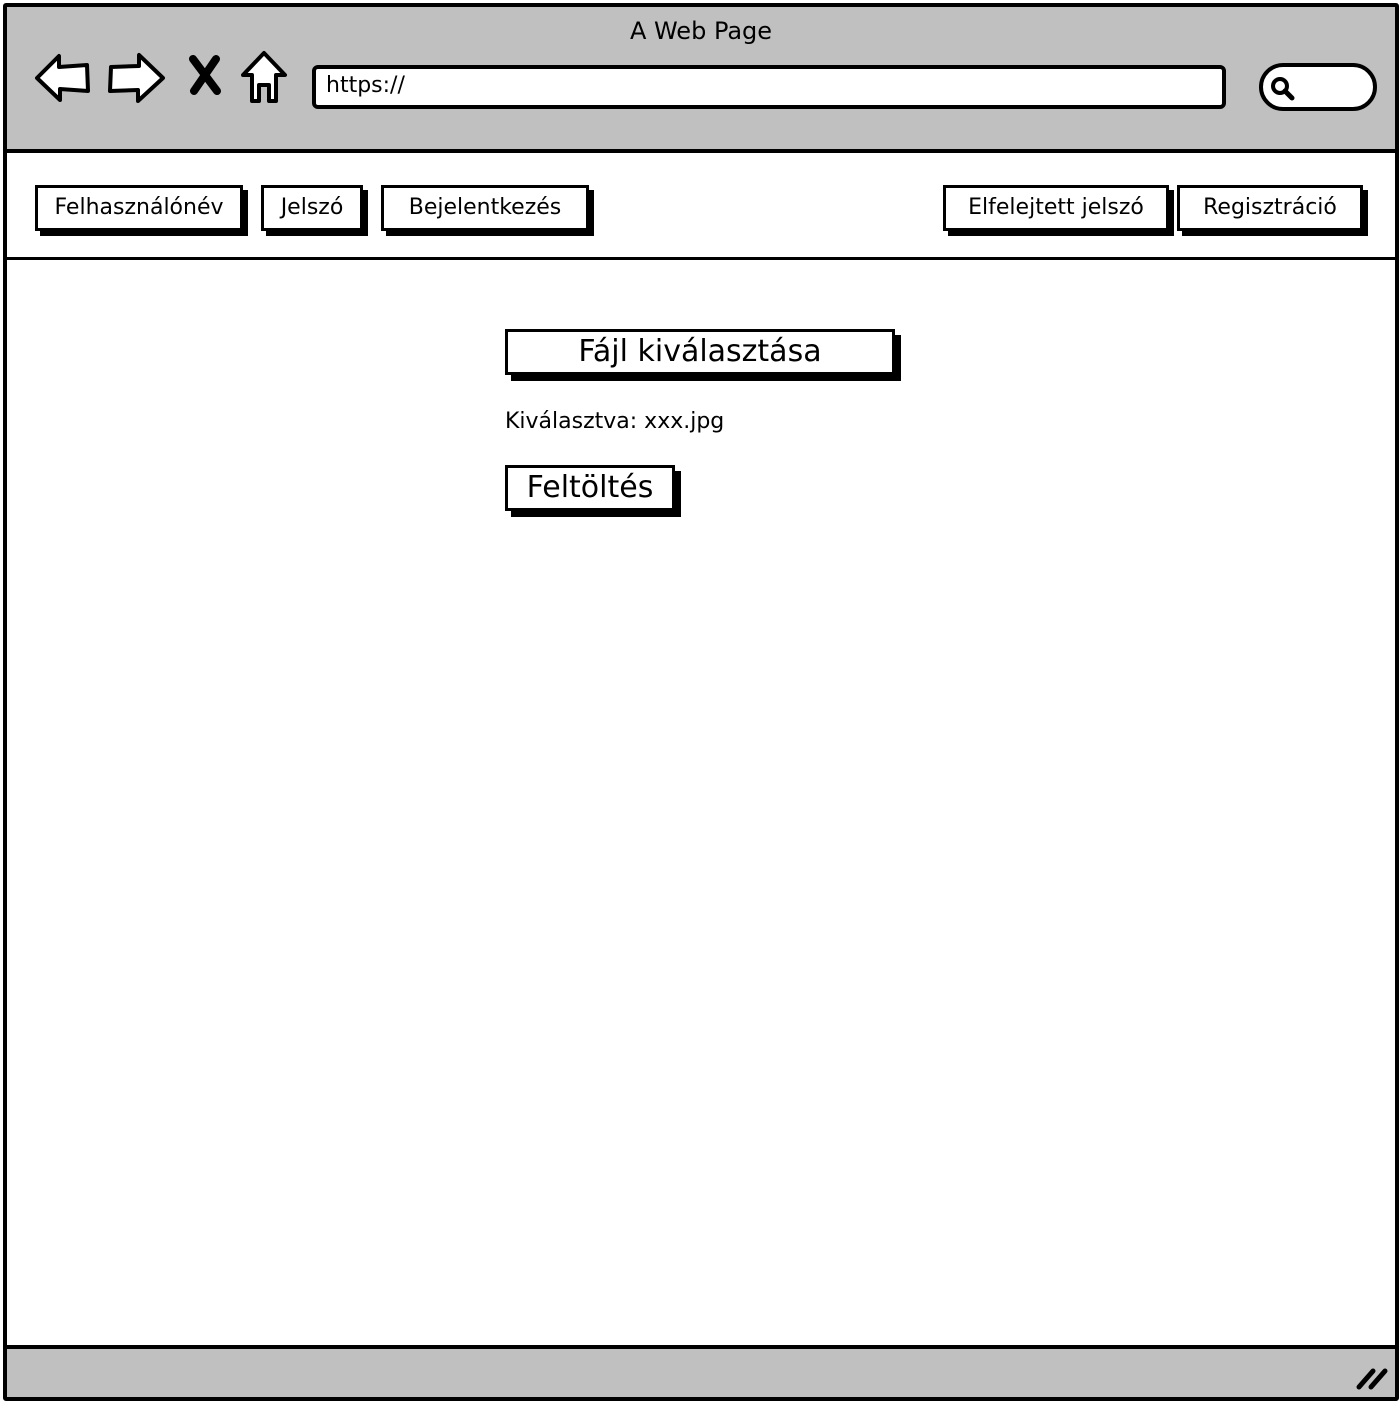  What do you see at coordinates (1283, 89) in the screenshot?
I see `search-icon` at bounding box center [1283, 89].